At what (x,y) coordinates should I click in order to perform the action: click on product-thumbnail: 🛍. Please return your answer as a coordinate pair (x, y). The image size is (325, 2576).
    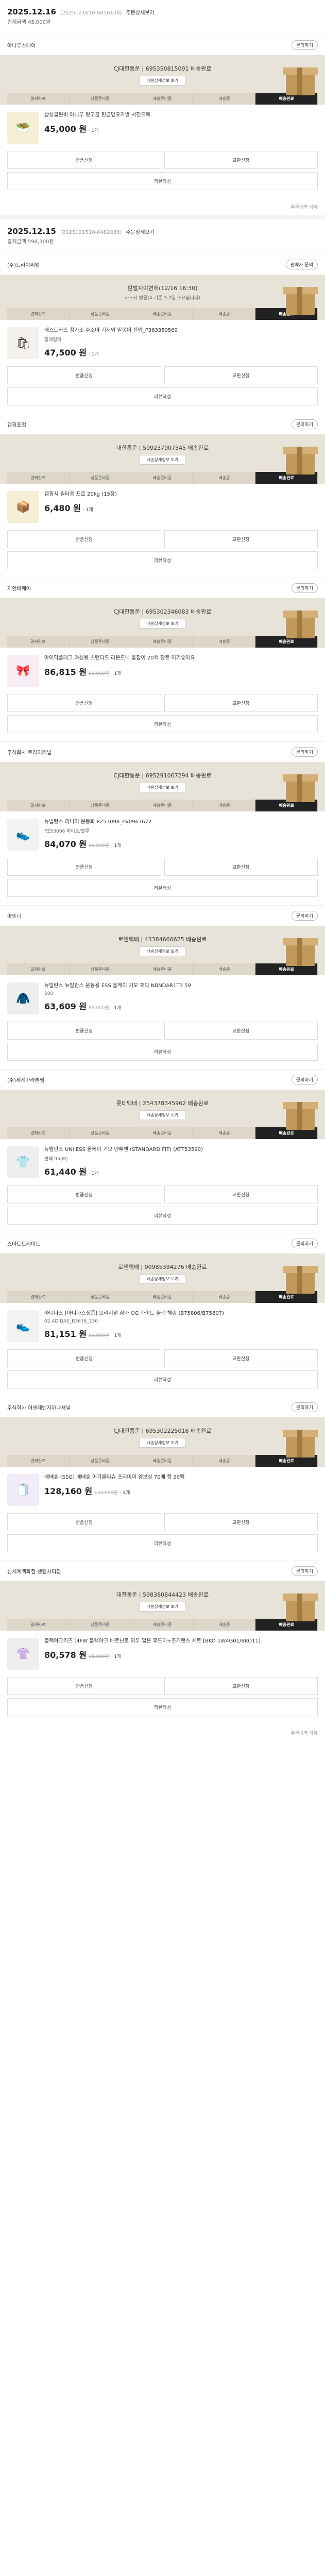
    Looking at the image, I should click on (23, 343).